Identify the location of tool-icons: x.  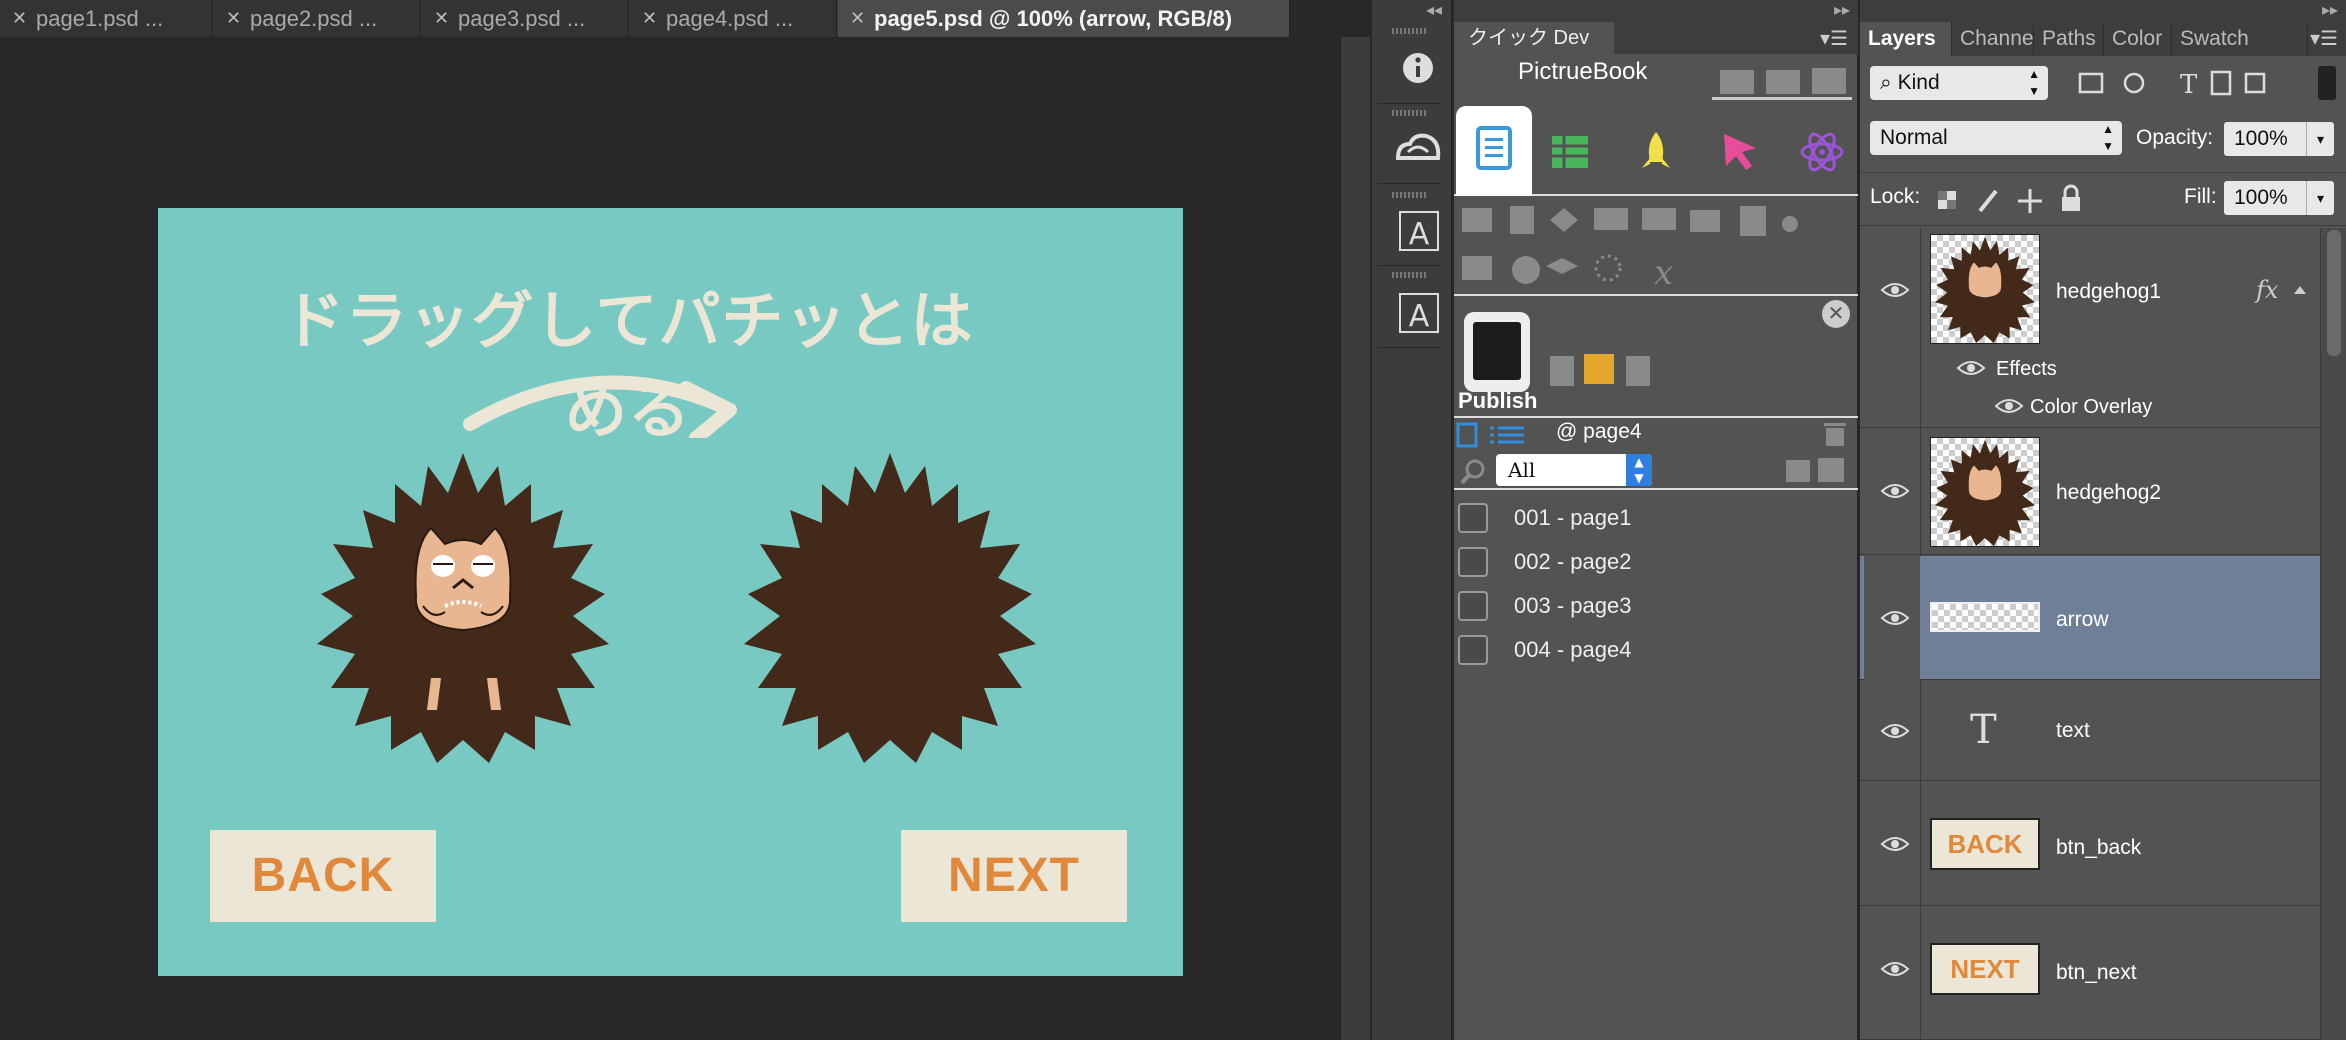
(1656, 246).